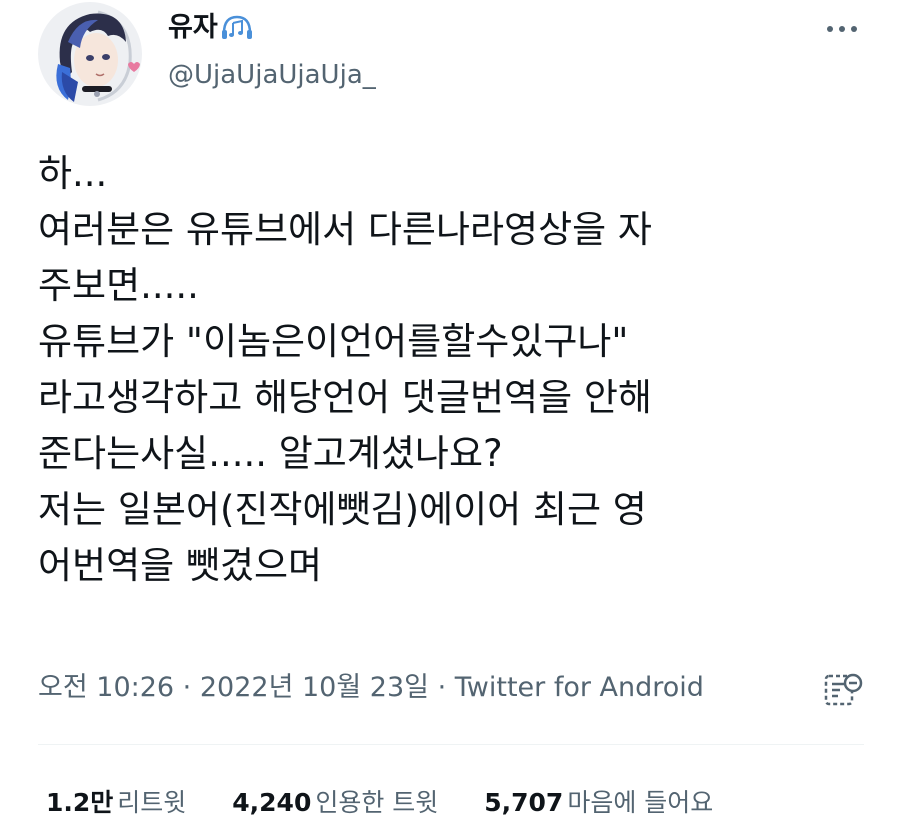 The width and height of the screenshot is (900, 839). I want to click on user-handle: @UjaUjaUjaUja_, so click(272, 75).